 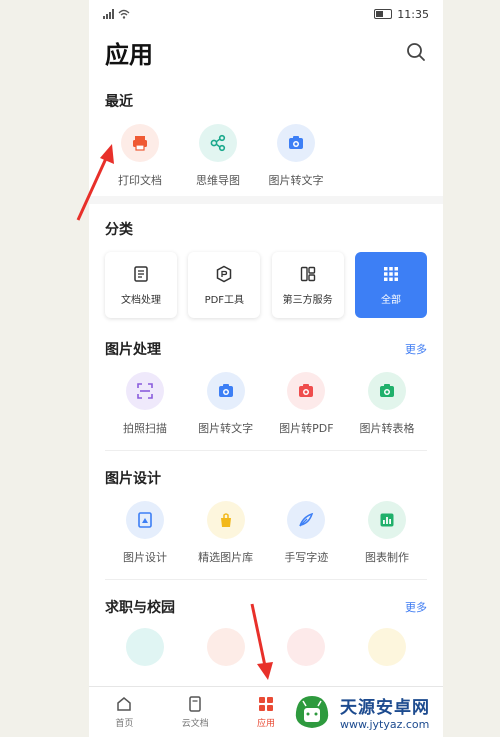 I want to click on tool-label: 拍照扫描, so click(x=145, y=428).